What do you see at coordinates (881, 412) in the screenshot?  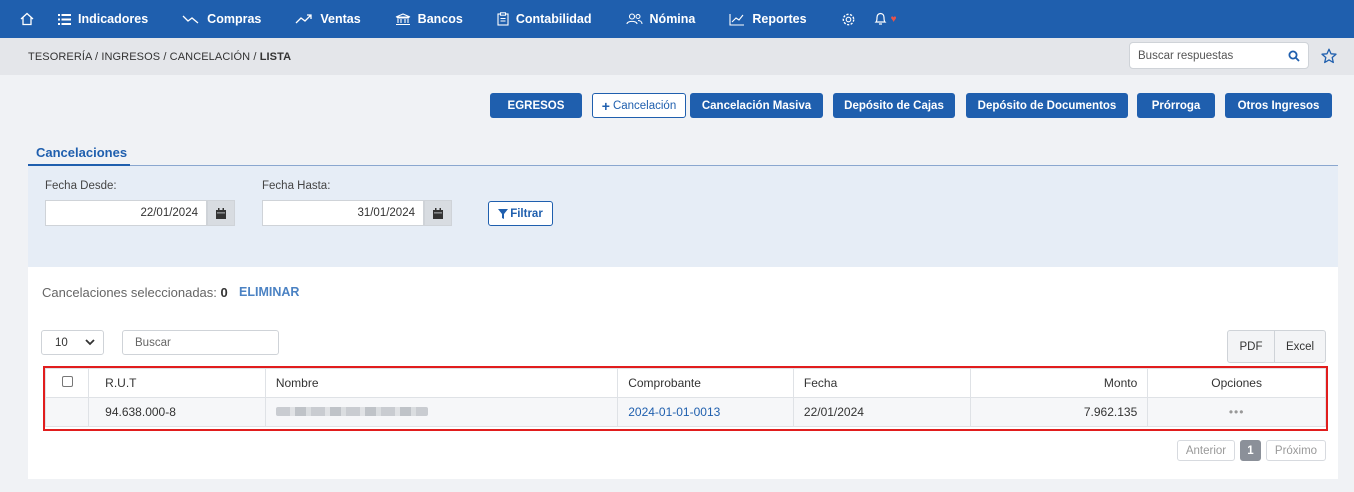 I see `cell-fecha: 22/01/2024` at bounding box center [881, 412].